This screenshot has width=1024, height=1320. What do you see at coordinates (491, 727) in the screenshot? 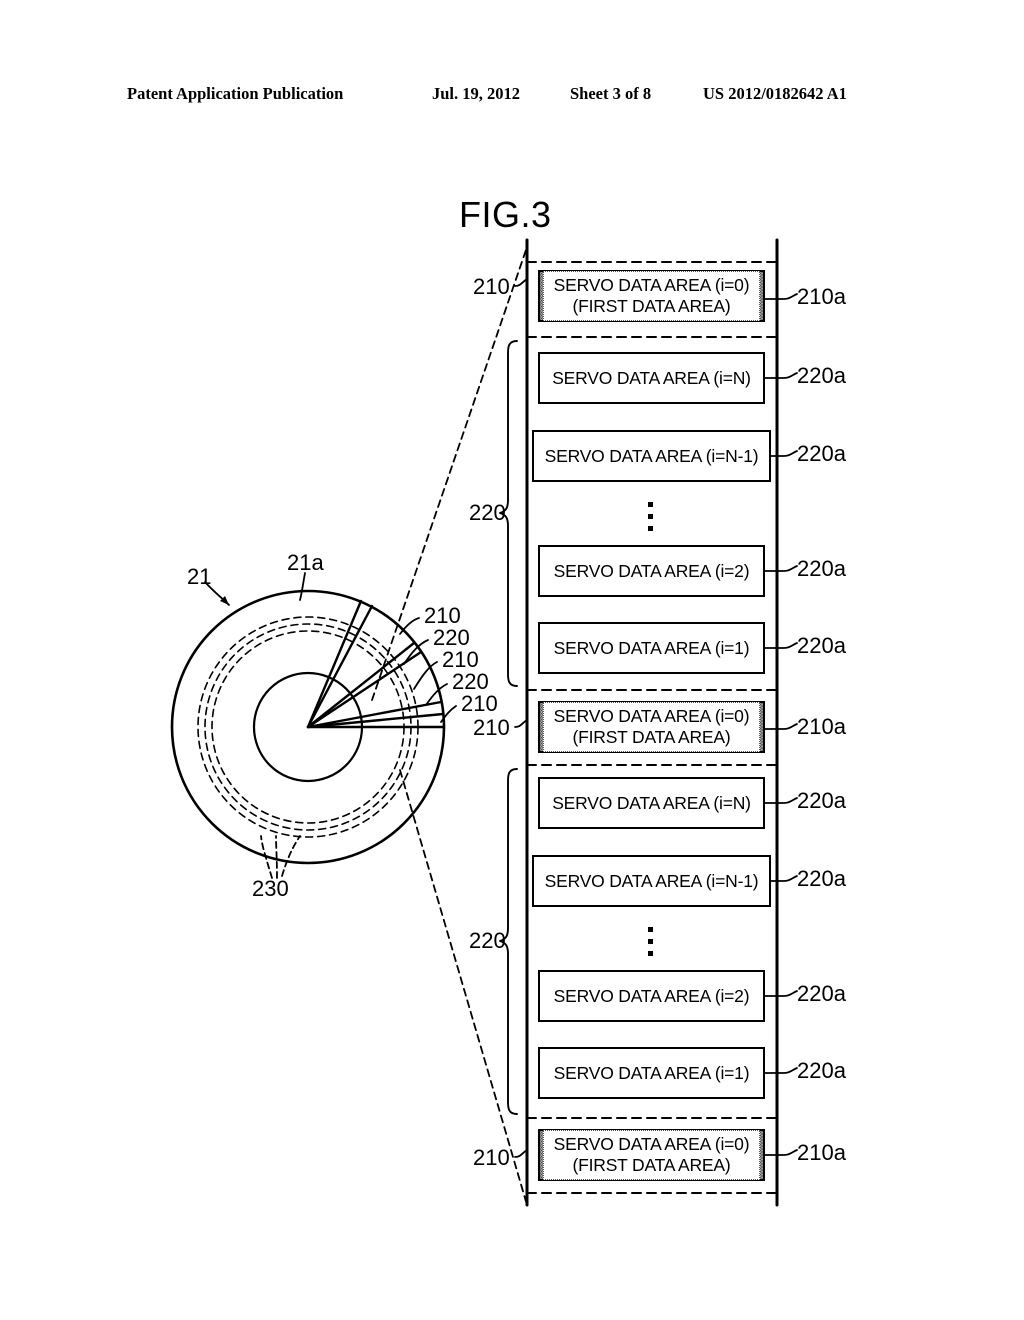
I see `ref-210-middle: 210` at bounding box center [491, 727].